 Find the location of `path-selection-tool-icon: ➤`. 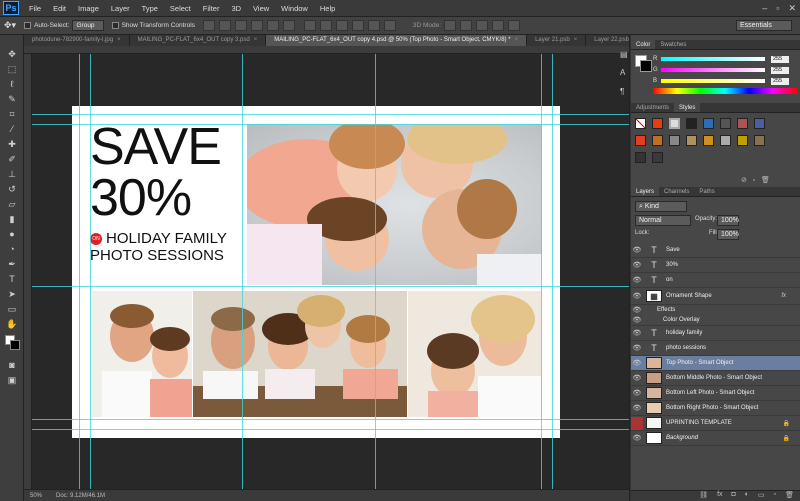

path-selection-tool-icon: ➤ is located at coordinates (12, 294).